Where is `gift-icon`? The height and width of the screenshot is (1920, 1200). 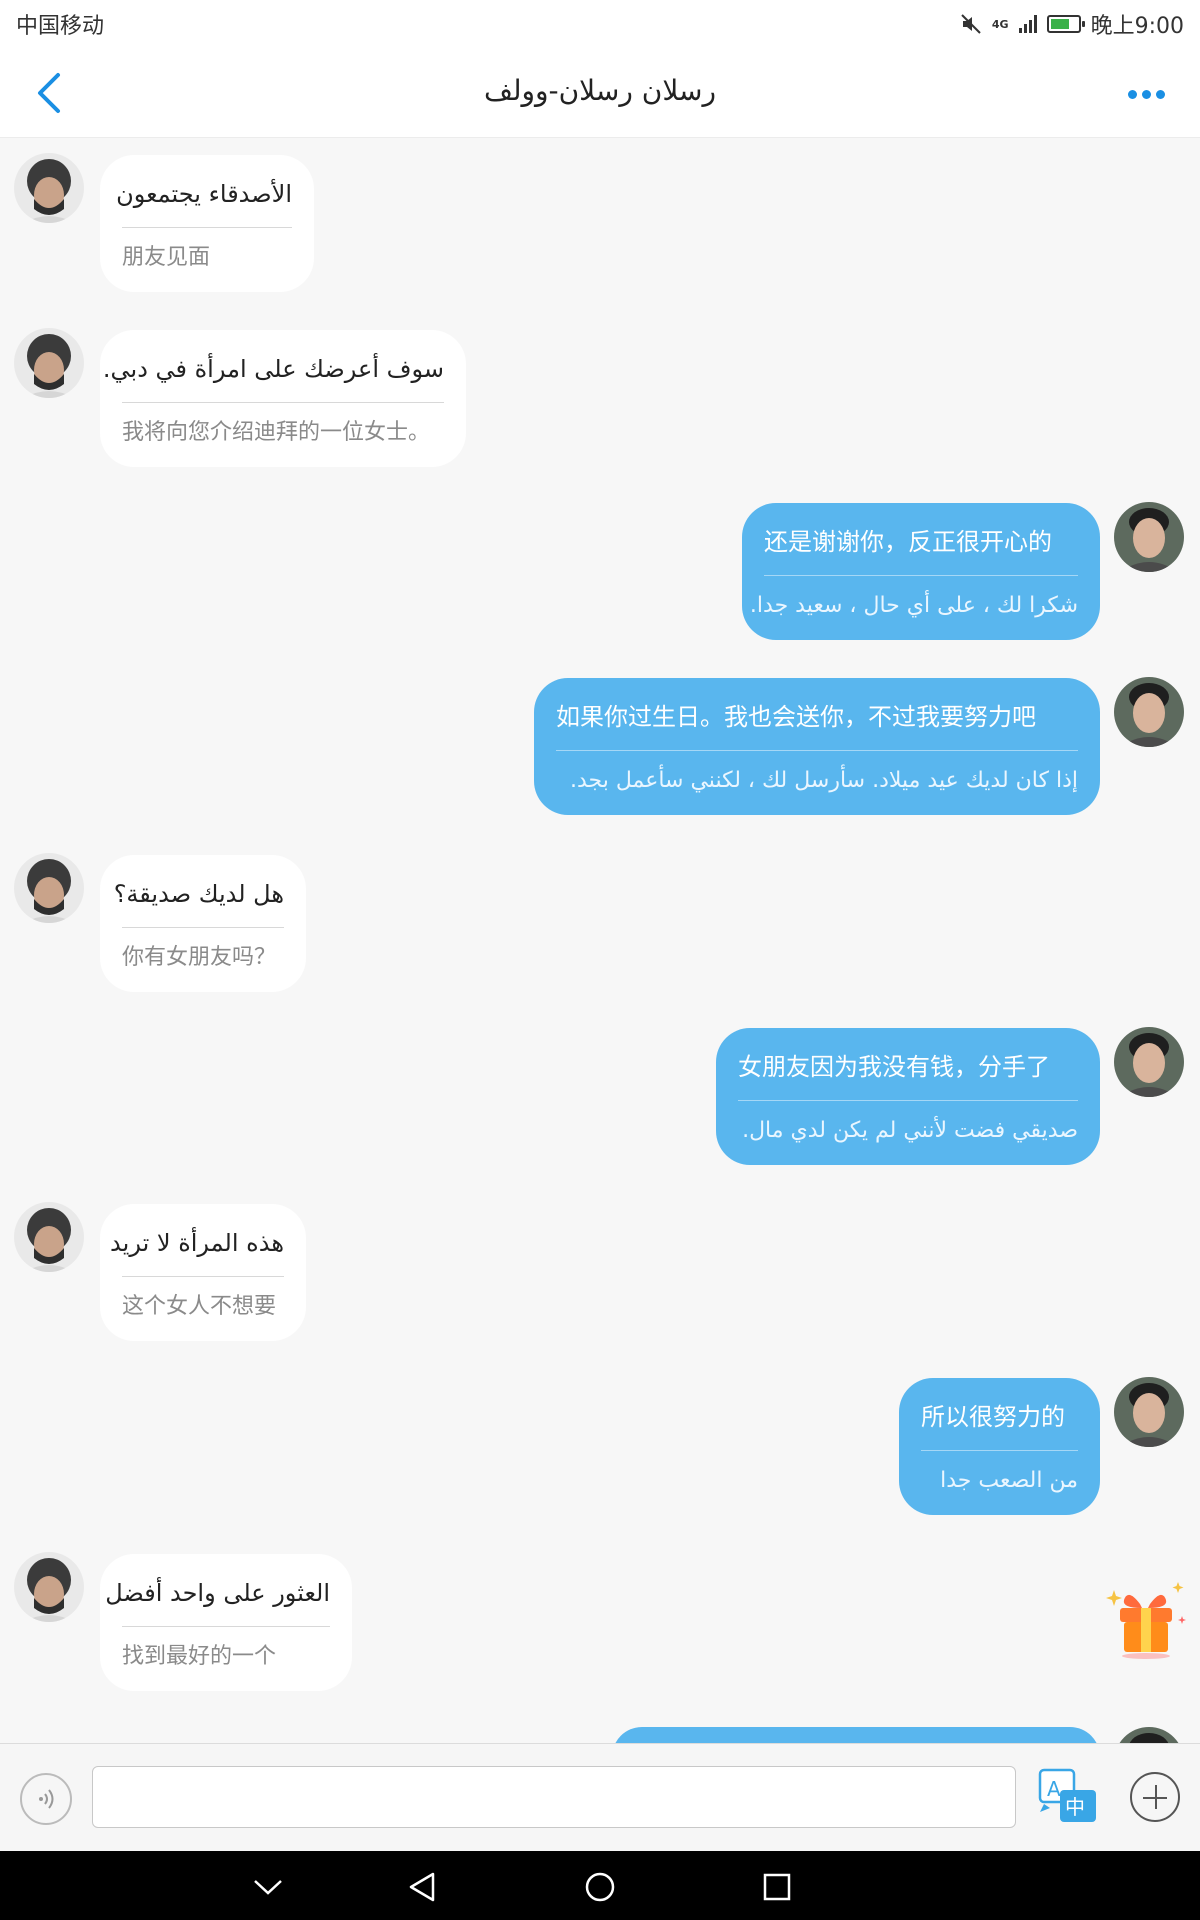
gift-icon is located at coordinates (1146, 1620).